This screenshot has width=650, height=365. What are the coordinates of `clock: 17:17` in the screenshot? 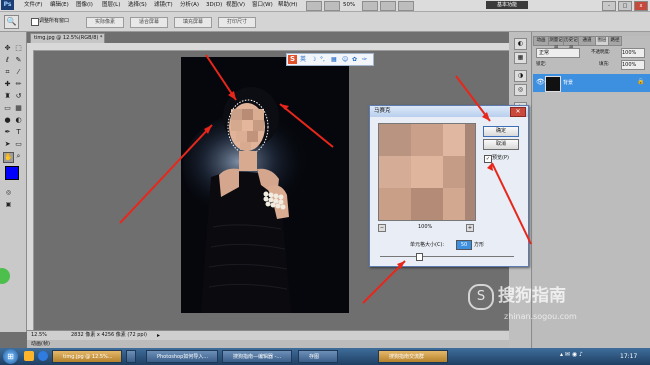 It's located at (628, 356).